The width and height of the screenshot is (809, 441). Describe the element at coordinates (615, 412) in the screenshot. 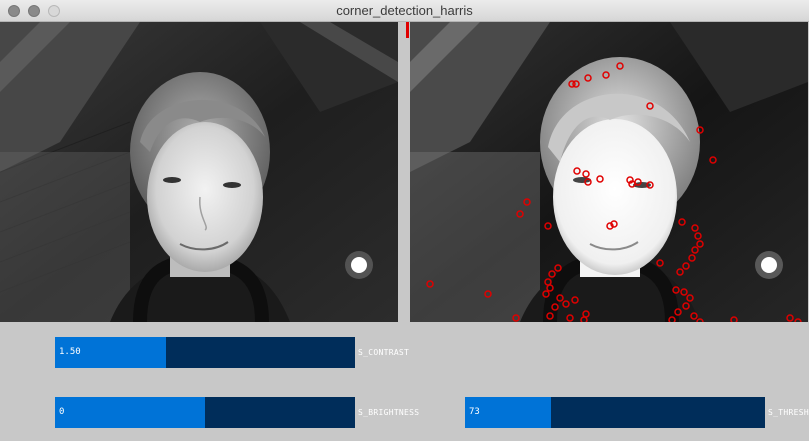

I see `thresh-slider: 73` at that location.